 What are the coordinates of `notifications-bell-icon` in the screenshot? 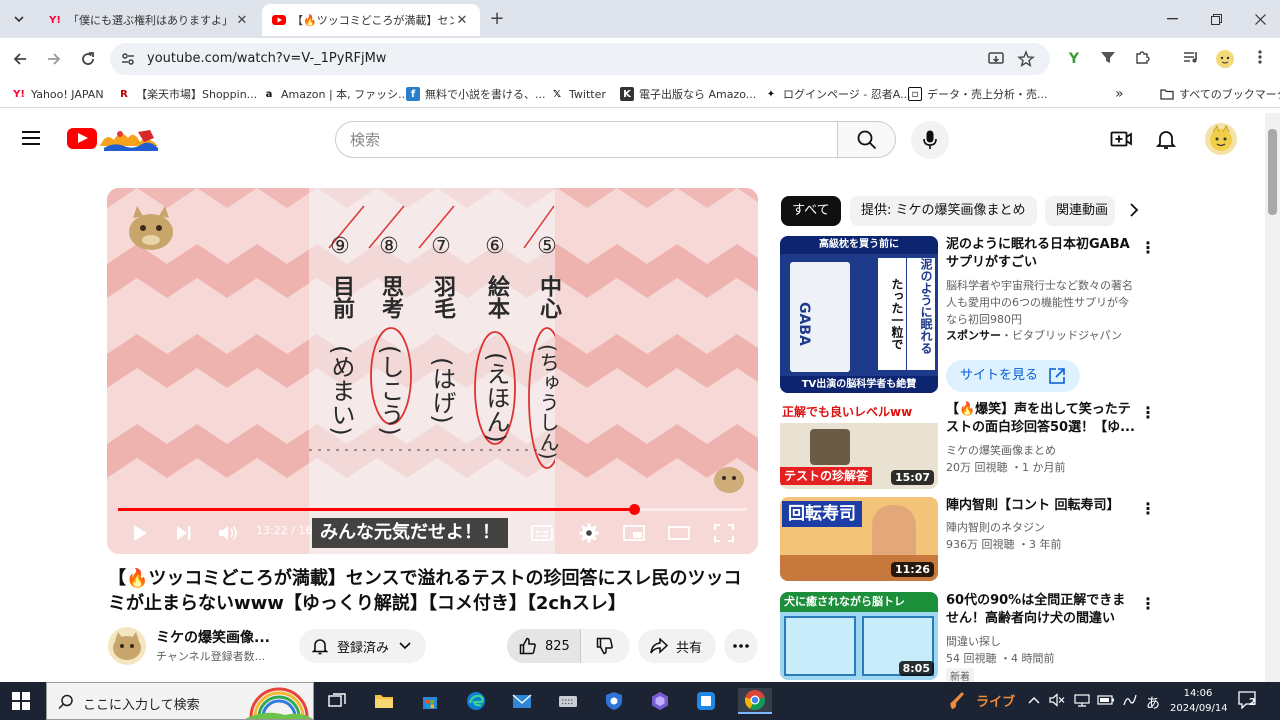 It's located at (1166, 139).